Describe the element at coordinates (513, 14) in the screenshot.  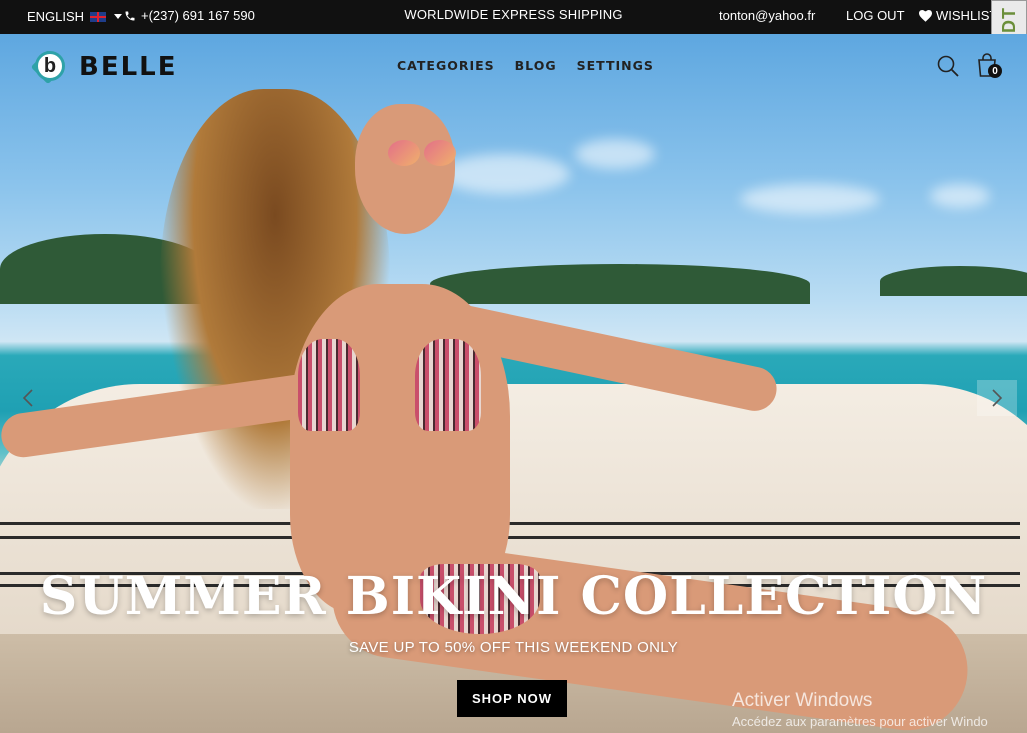
I see `shipping-text: WORLDWIDE EXPRESS SHIPPING` at that location.